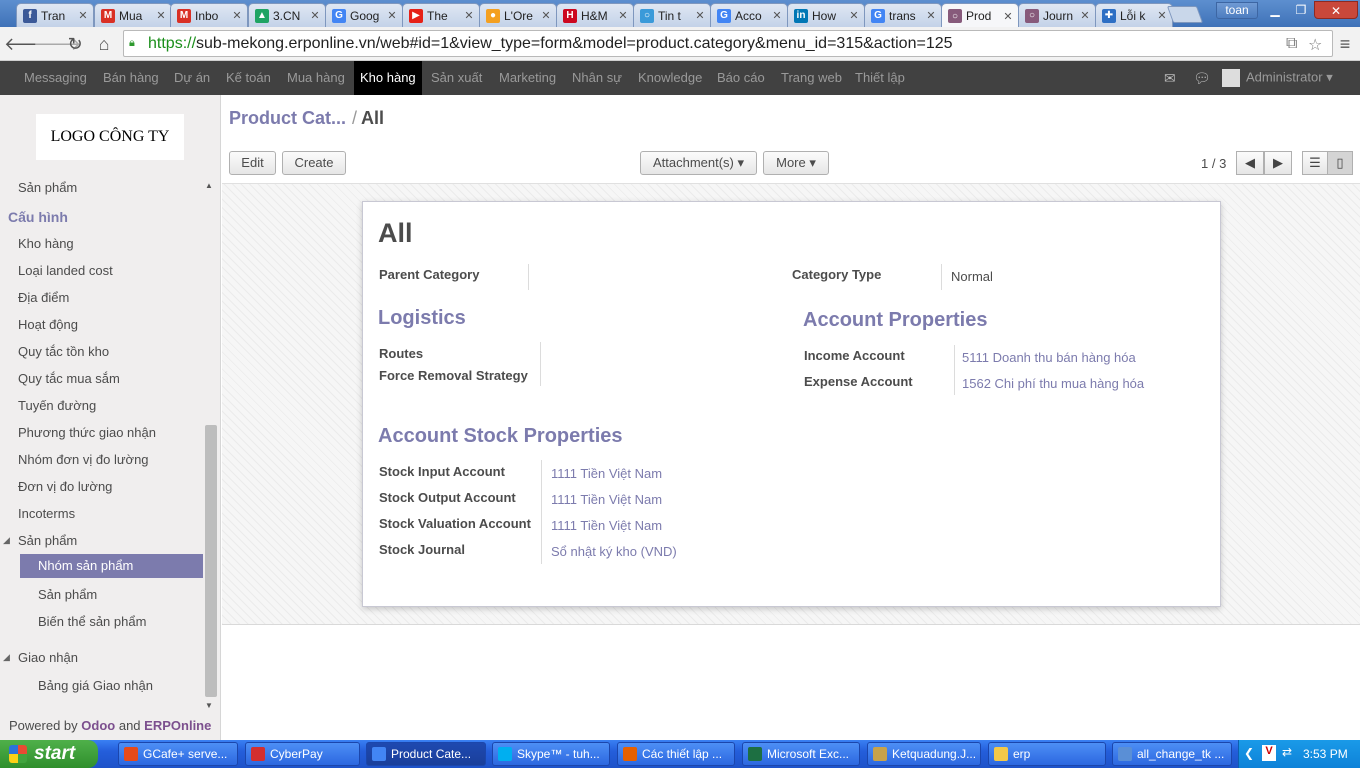  I want to click on sidebar-group-products: Sản phẩm, so click(47, 540).